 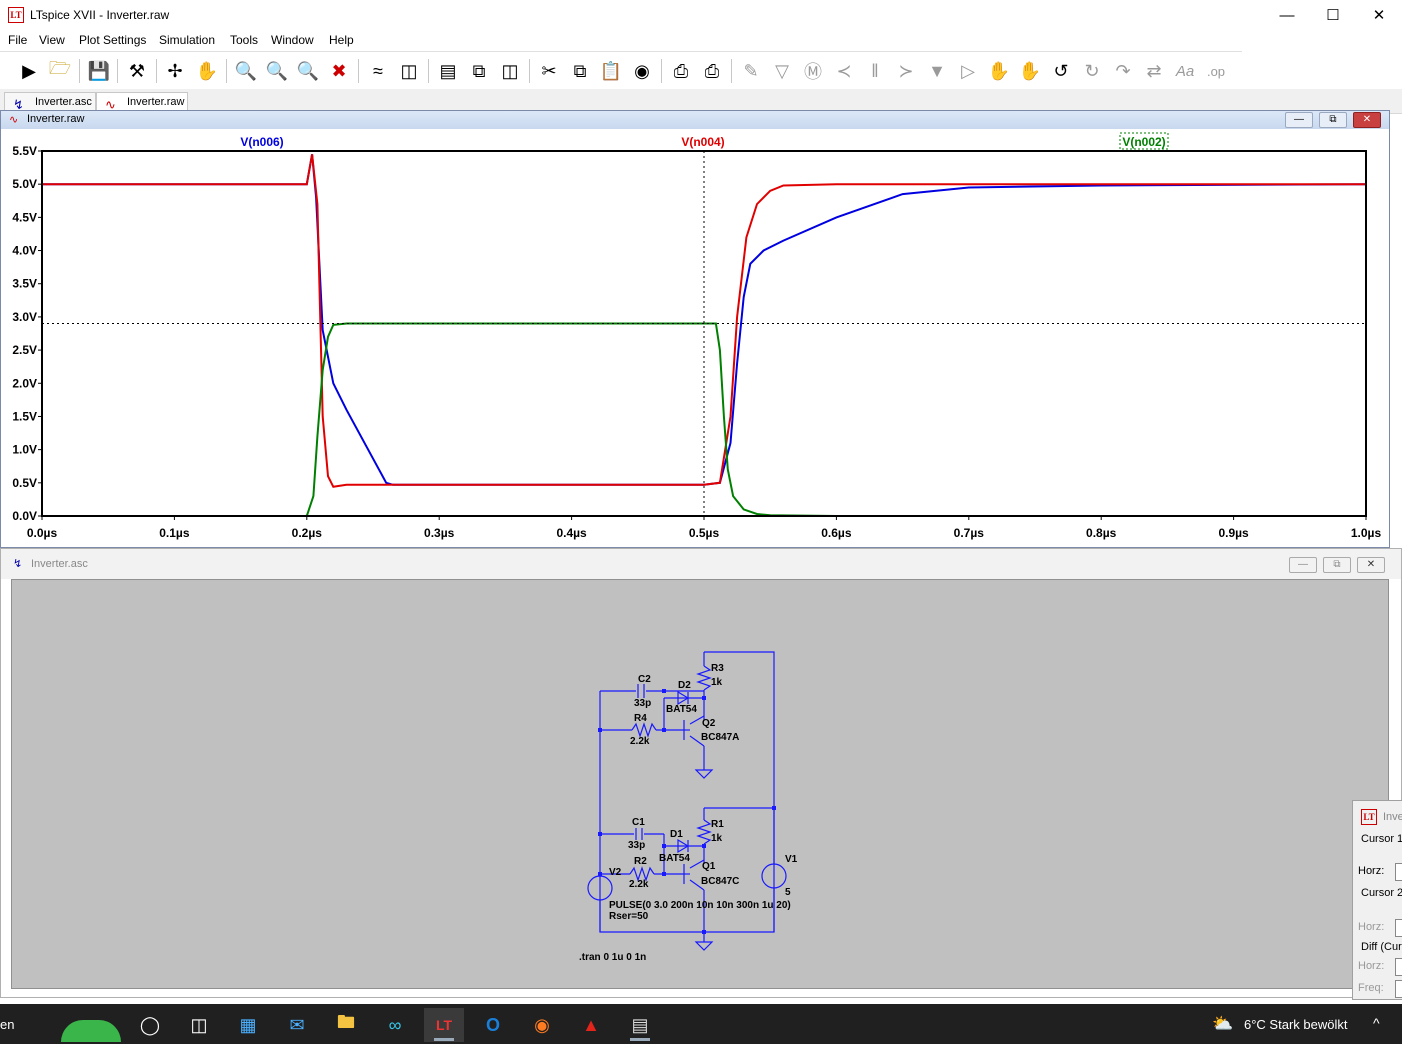 What do you see at coordinates (91, 1025) in the screenshot?
I see `widgets-icon` at bounding box center [91, 1025].